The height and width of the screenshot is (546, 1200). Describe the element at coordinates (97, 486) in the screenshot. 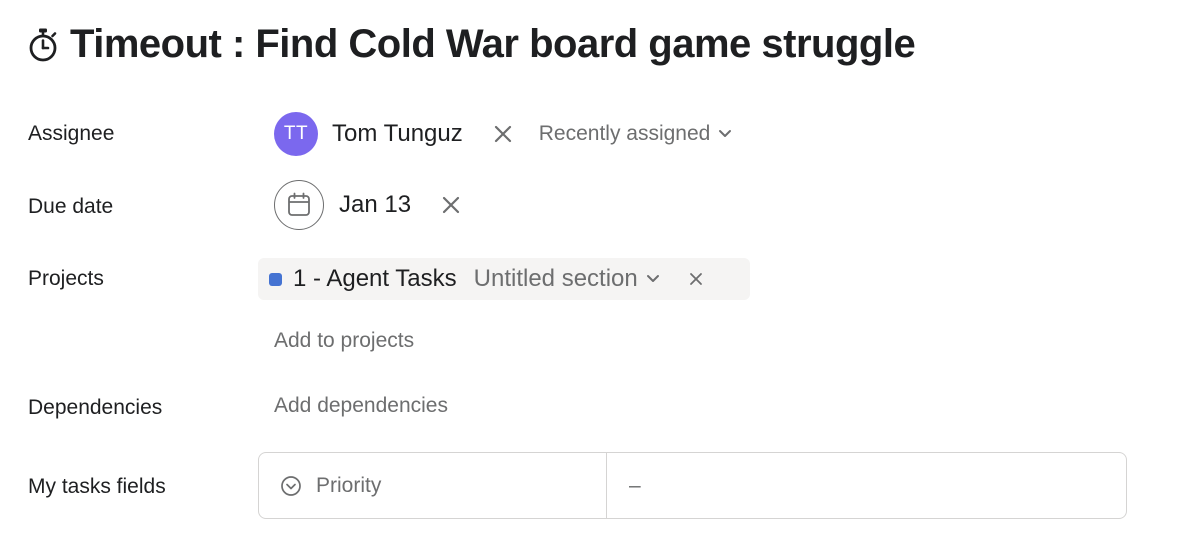

I see `my-tasks-fields-label: My tasks fields` at that location.